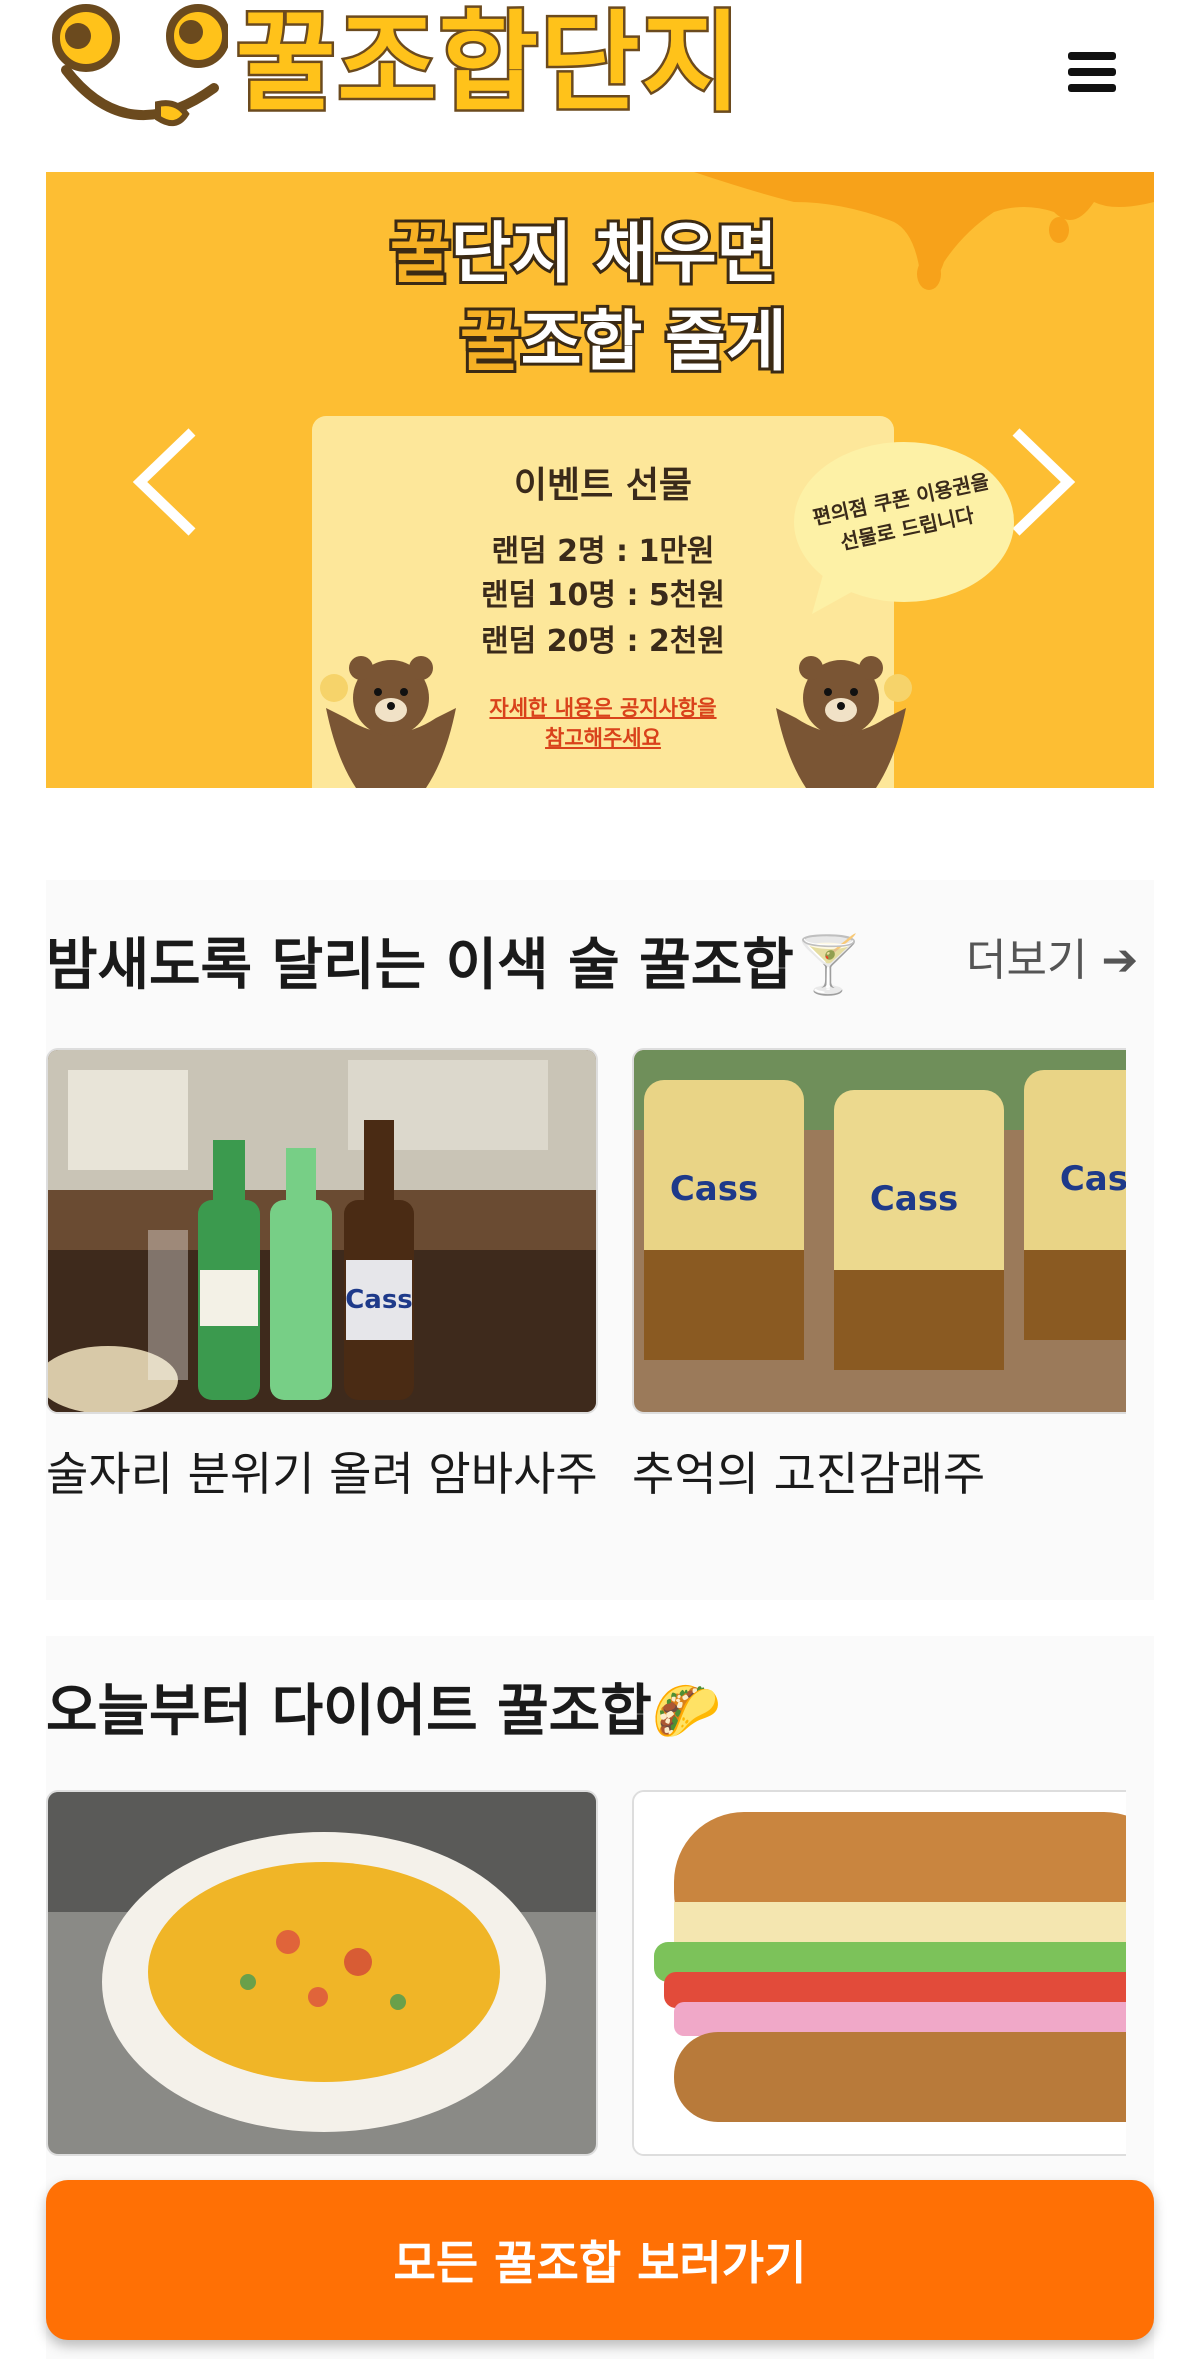 The width and height of the screenshot is (1200, 2359). What do you see at coordinates (489, 63) in the screenshot?
I see `logo-text: 꿀조합단지` at bounding box center [489, 63].